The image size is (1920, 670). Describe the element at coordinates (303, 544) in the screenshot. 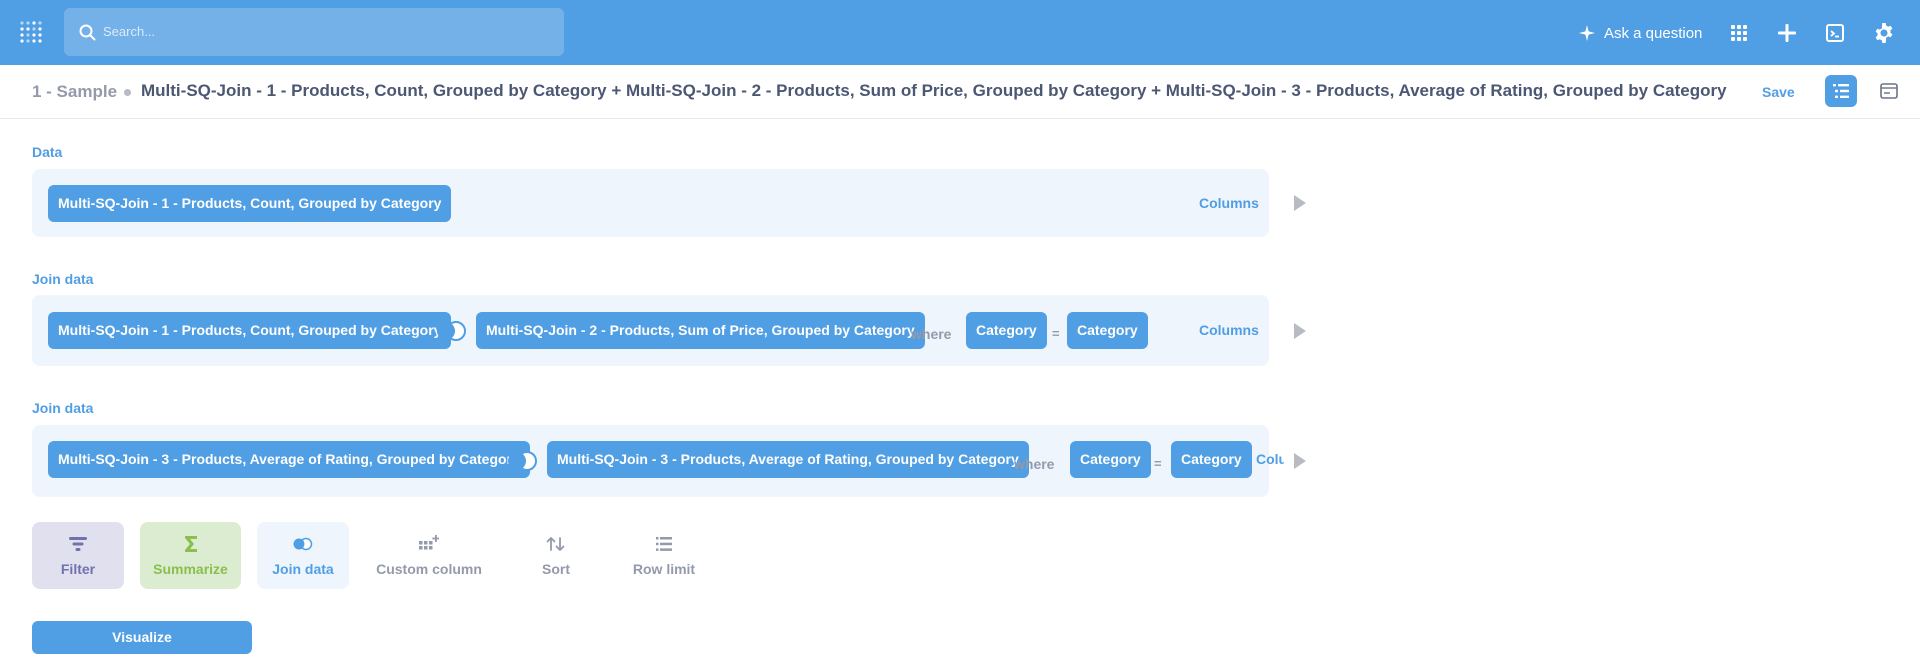

I see `join-icon` at that location.